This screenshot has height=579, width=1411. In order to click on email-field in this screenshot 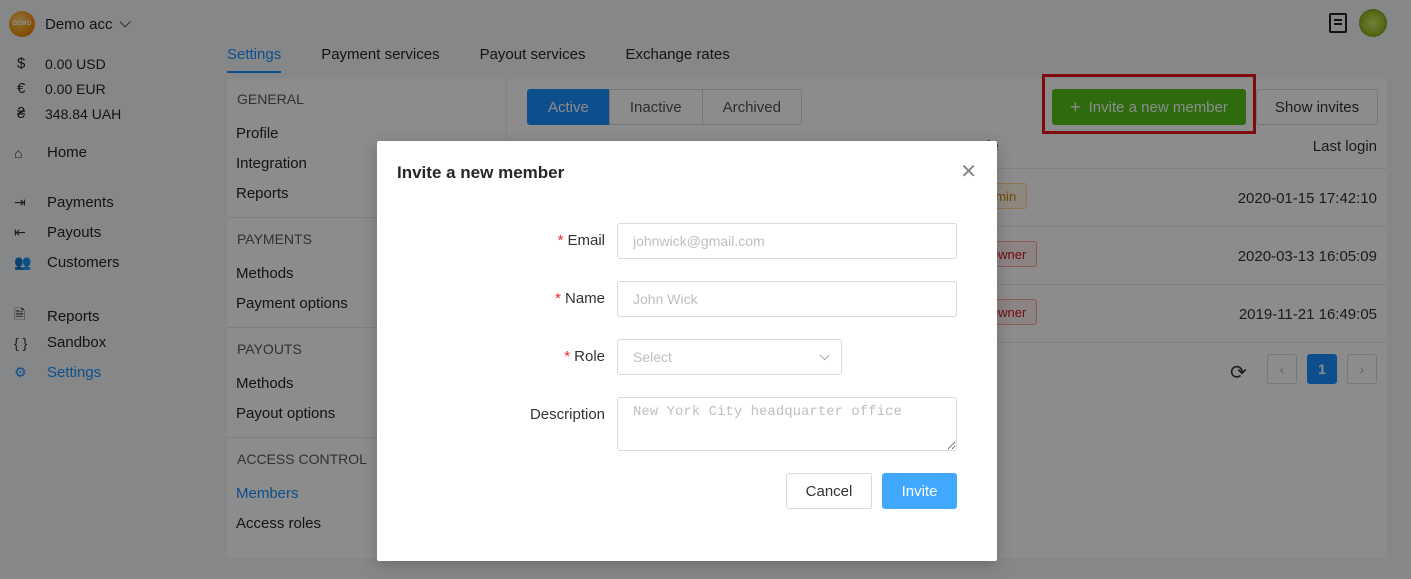, I will do `click(787, 241)`.